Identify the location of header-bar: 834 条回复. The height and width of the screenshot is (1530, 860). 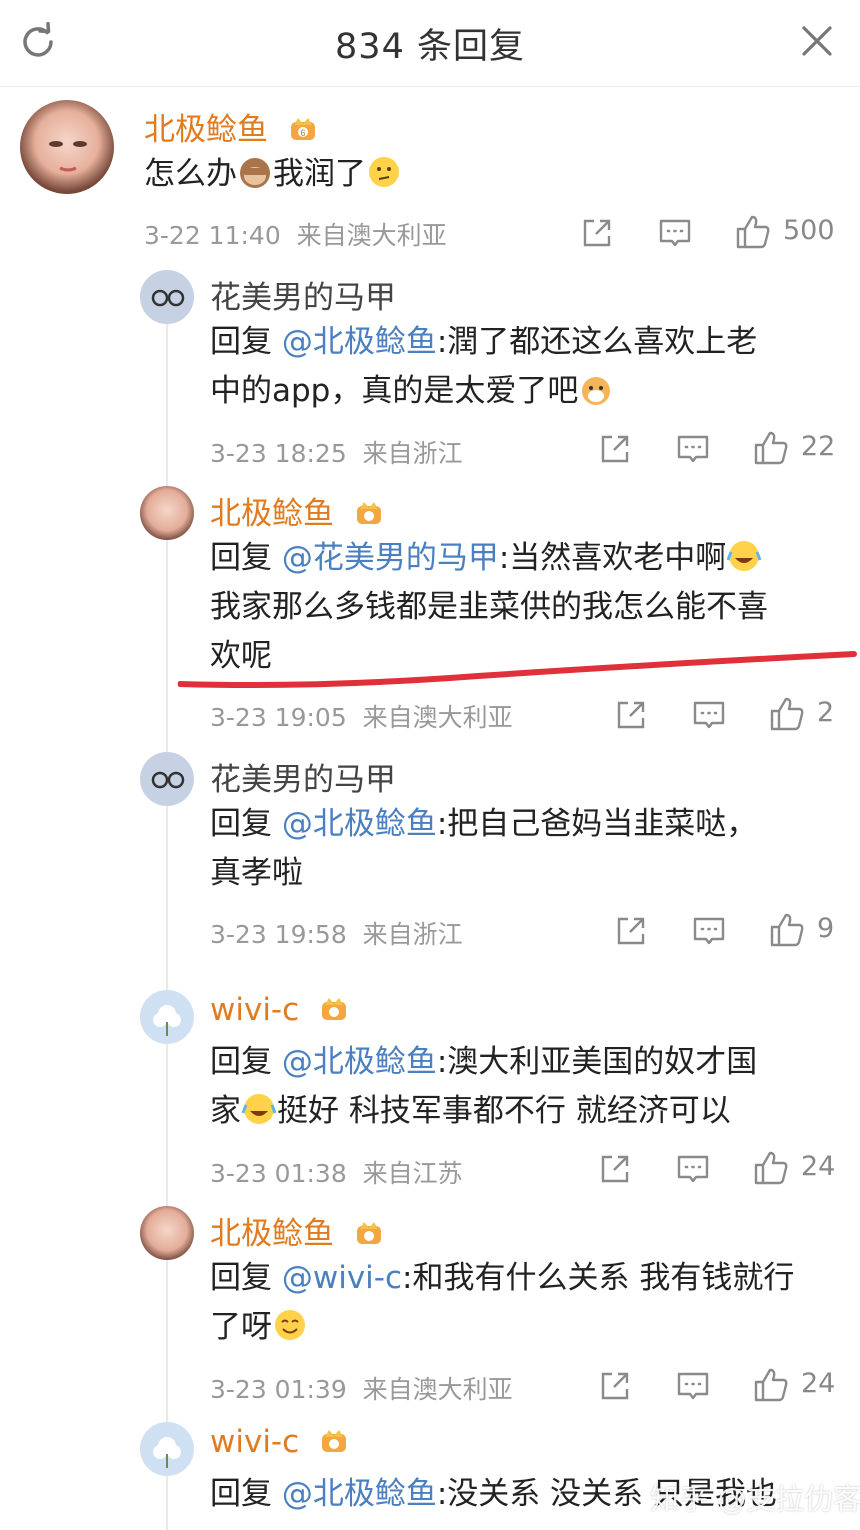
(430, 43).